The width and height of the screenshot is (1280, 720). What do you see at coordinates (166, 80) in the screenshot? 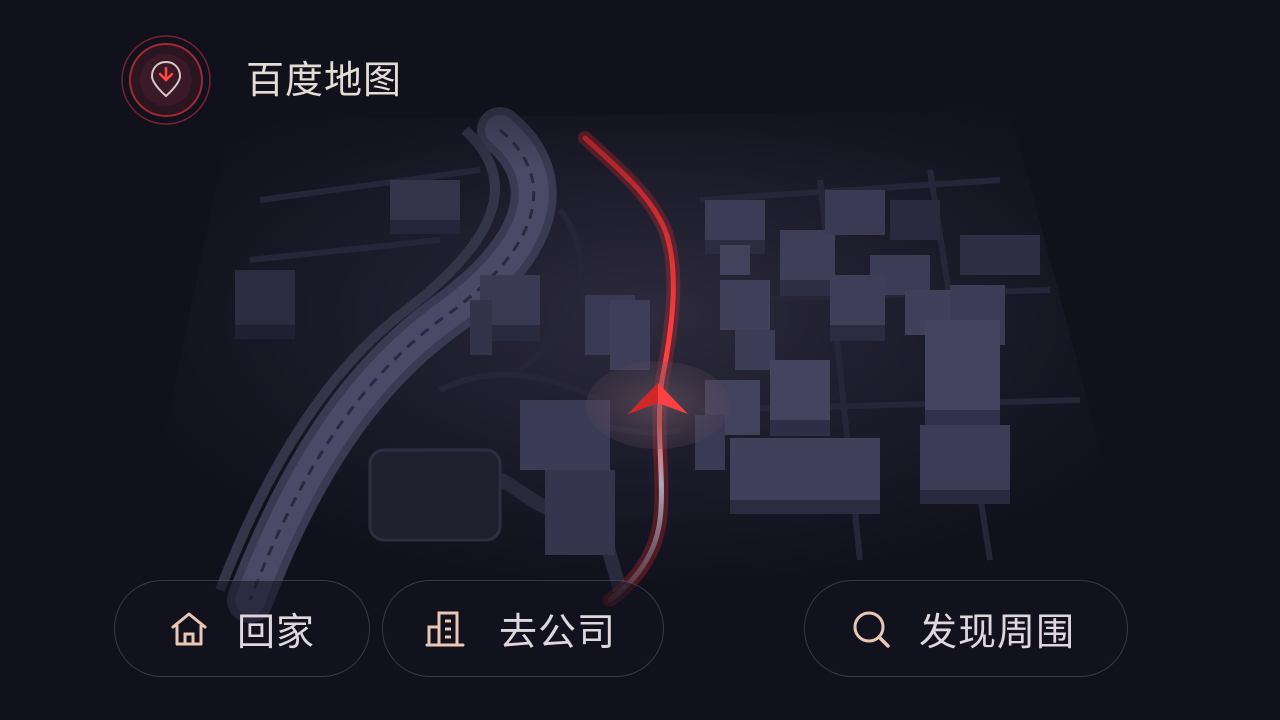
I see `map-pin-icon` at bounding box center [166, 80].